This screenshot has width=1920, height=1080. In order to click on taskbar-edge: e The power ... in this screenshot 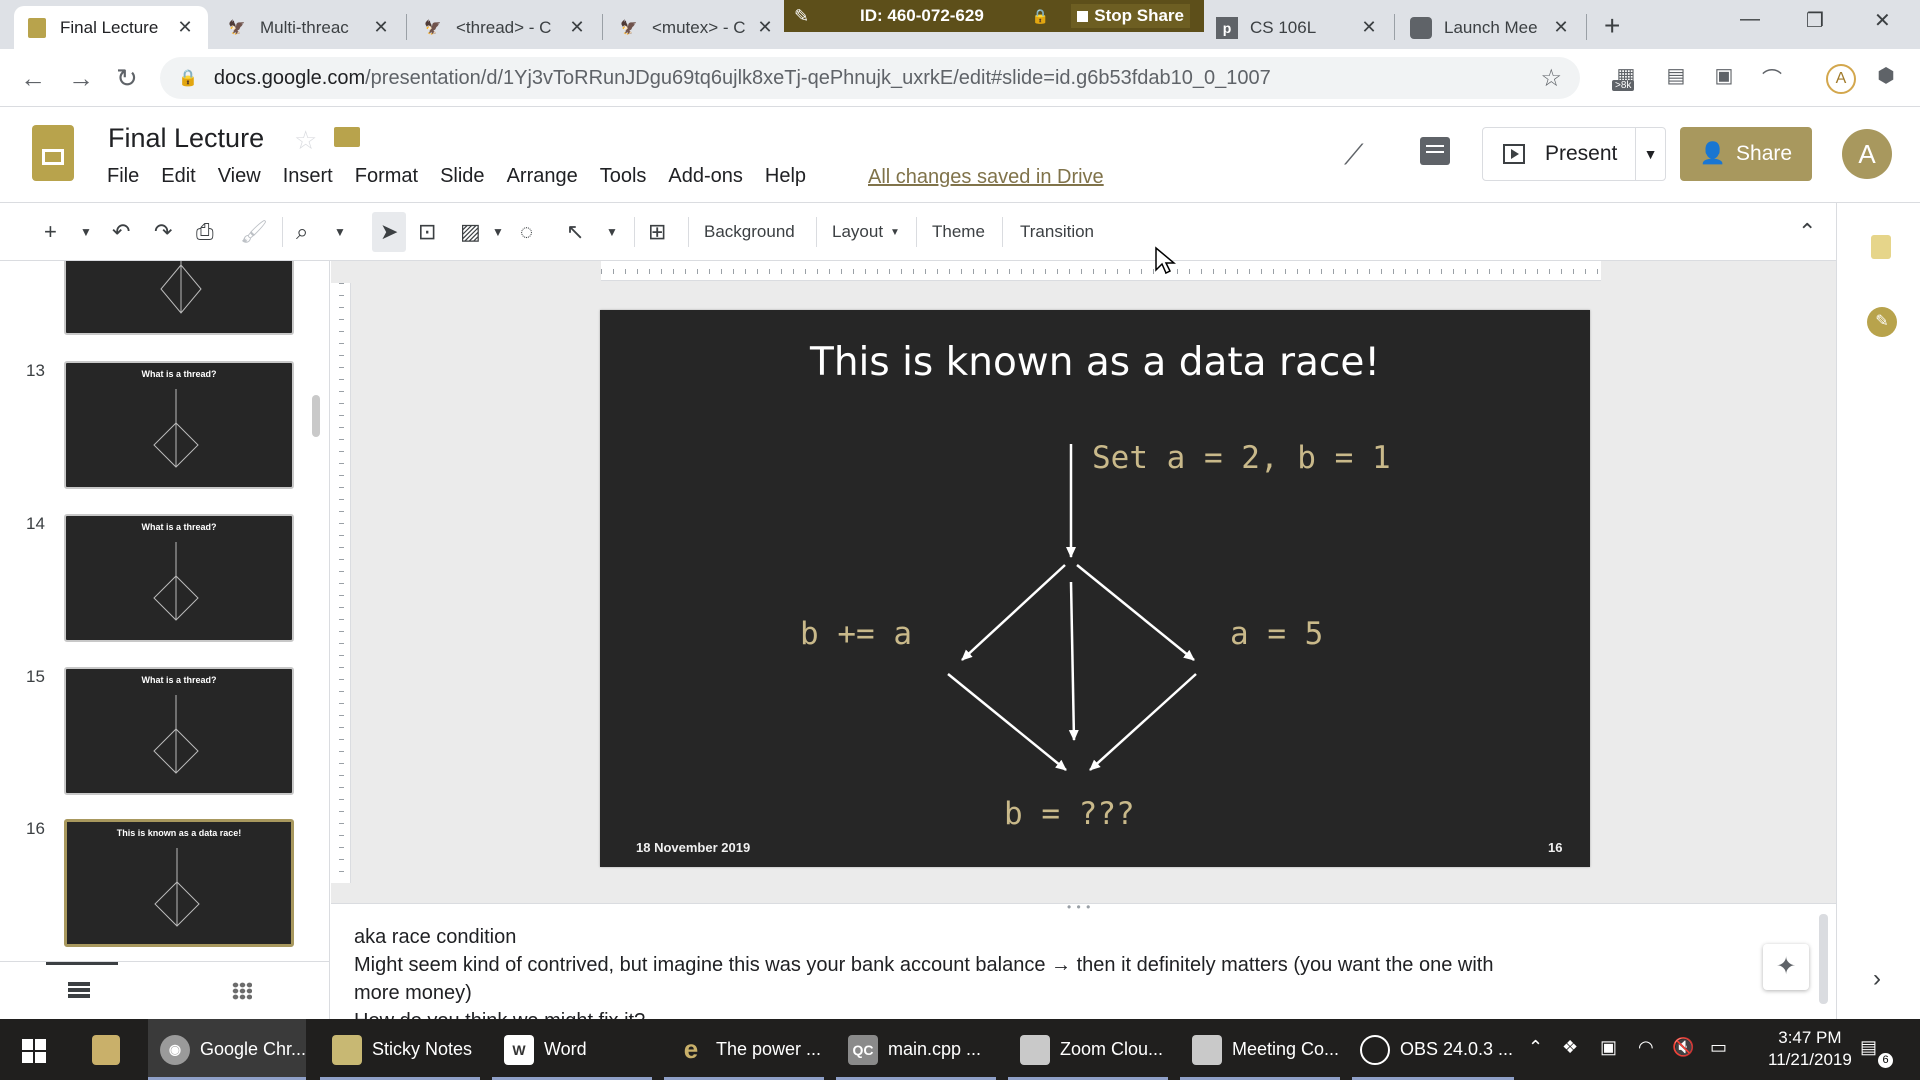, I will do `click(744, 1049)`.